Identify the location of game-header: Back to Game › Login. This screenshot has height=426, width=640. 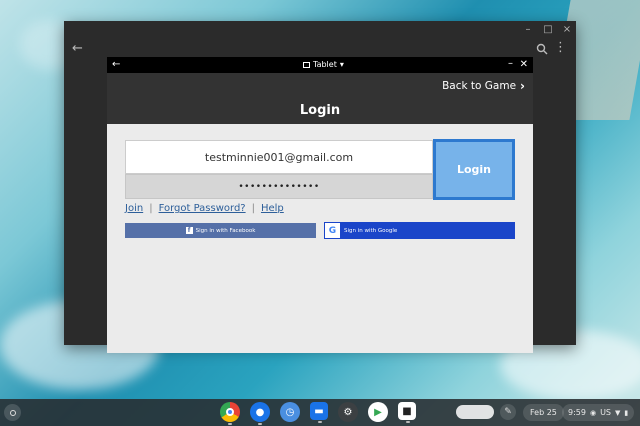
(320, 98).